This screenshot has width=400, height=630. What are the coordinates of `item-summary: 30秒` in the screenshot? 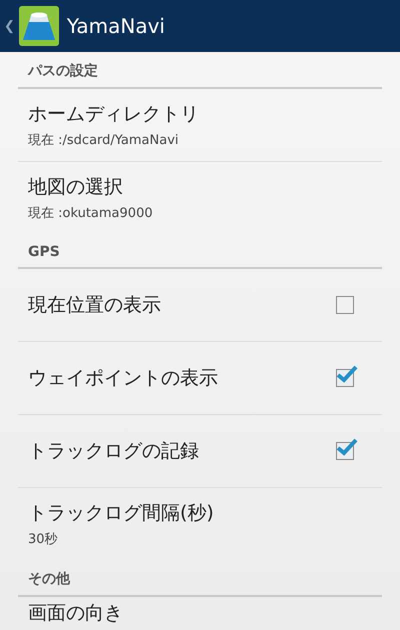 It's located at (43, 539).